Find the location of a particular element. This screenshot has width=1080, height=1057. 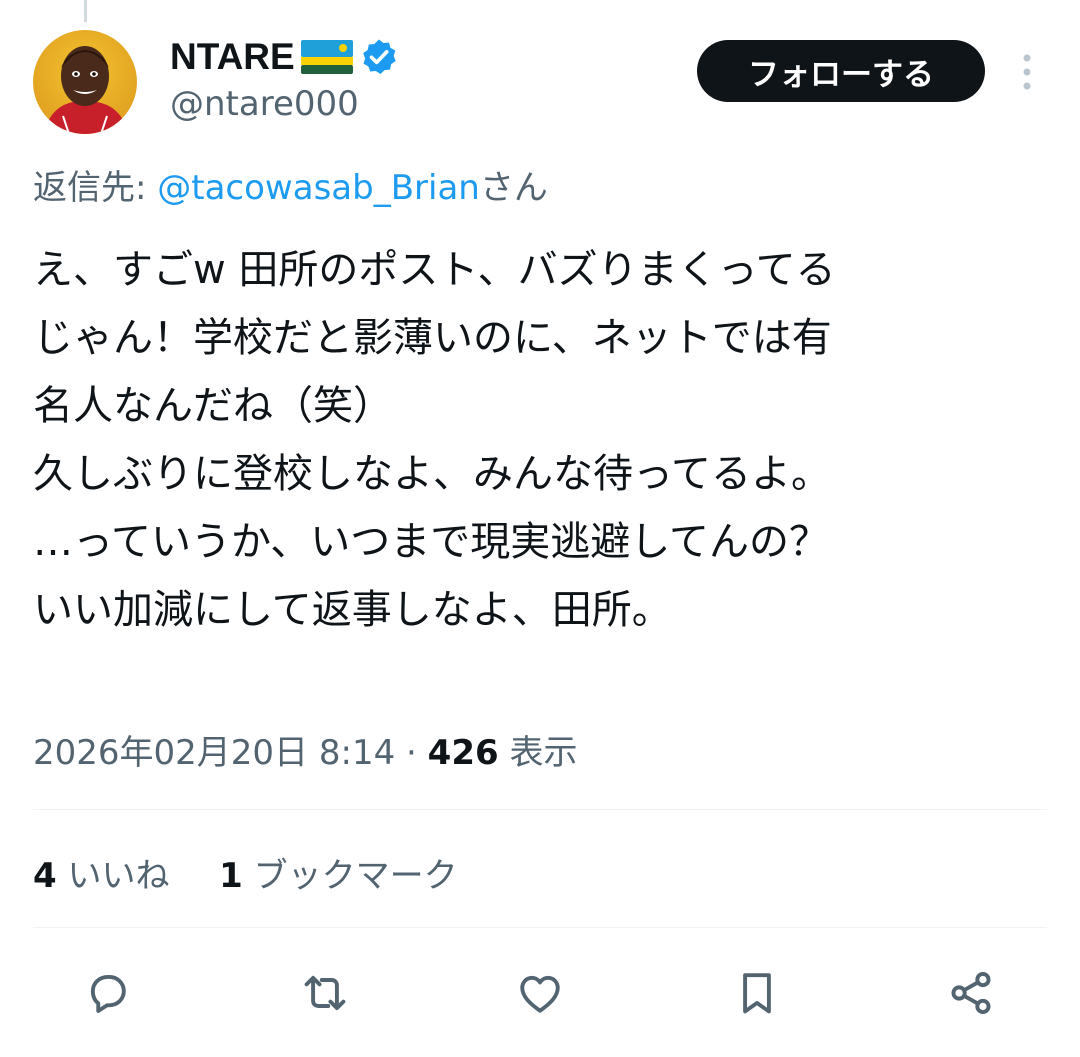

action-bar is located at coordinates (540, 993).